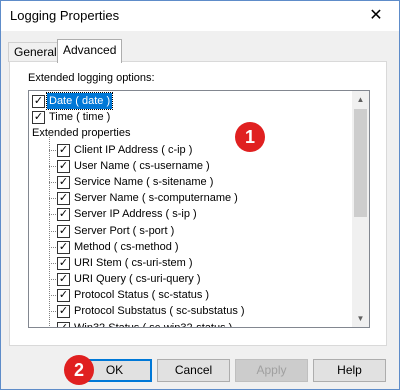 This screenshot has width=400, height=390. What do you see at coordinates (124, 230) in the screenshot?
I see `tree-item-label: Server Port ( s-port )` at bounding box center [124, 230].